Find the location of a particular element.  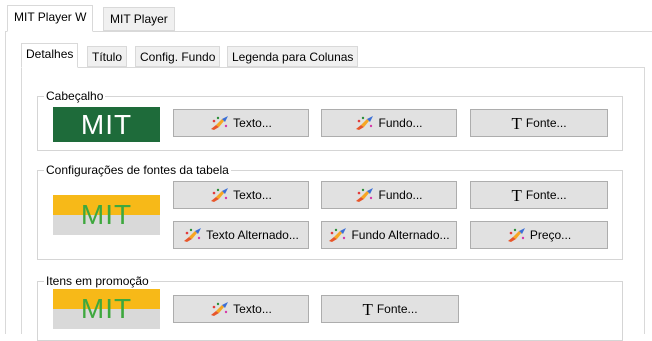

tab-legenda-colunas: Legenda para Colunas is located at coordinates (293, 56).